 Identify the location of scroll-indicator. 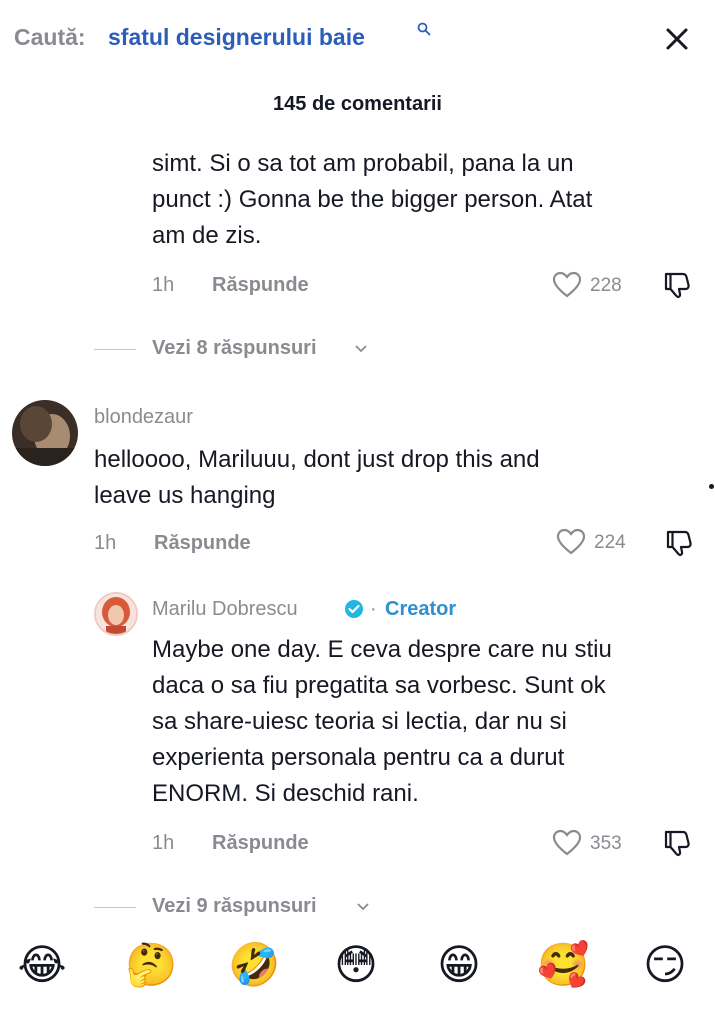
(711, 486).